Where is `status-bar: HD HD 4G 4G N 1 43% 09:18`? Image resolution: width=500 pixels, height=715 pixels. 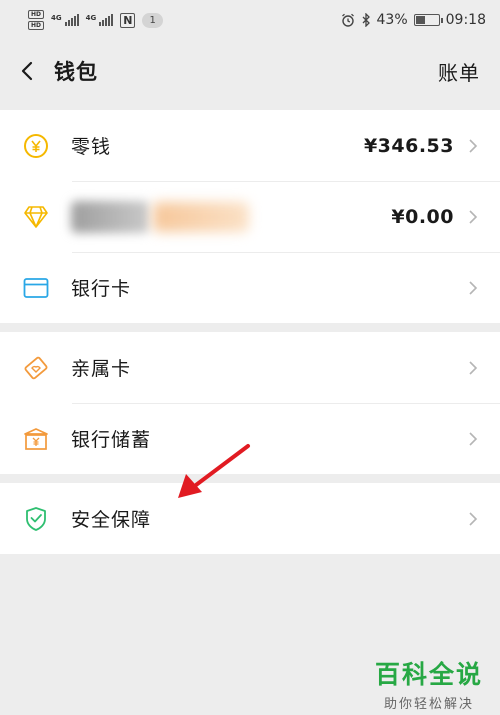 status-bar: HD HD 4G 4G N 1 43% 09:18 is located at coordinates (250, 20).